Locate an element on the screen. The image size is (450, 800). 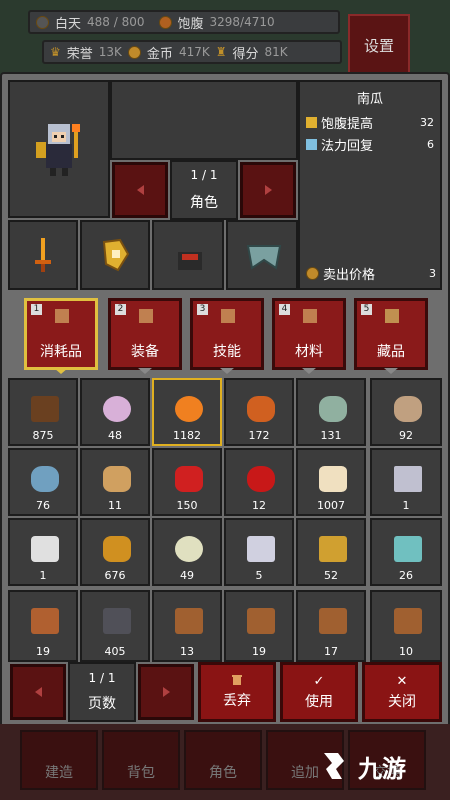
tab-label: 材料 is located at coordinates (309, 352).